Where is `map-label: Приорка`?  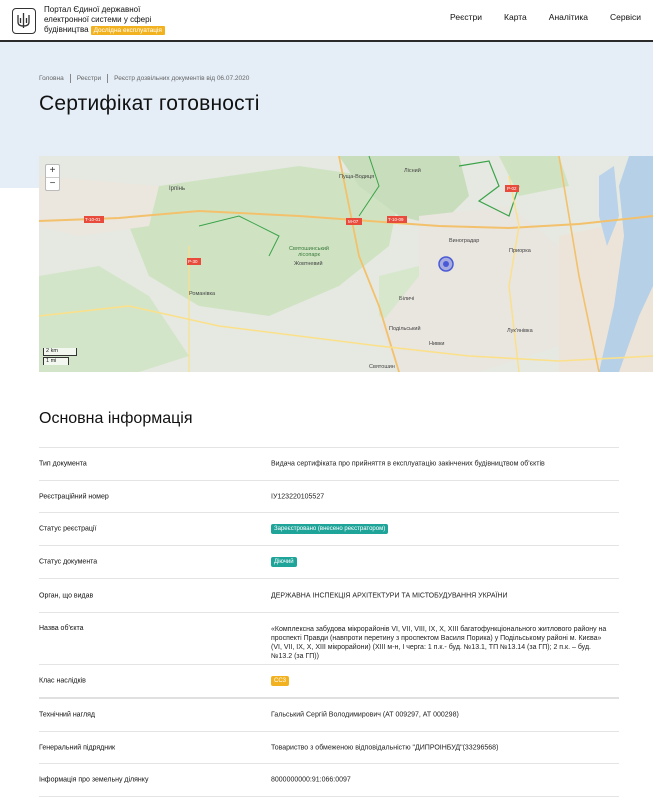 map-label: Приорка is located at coordinates (520, 251).